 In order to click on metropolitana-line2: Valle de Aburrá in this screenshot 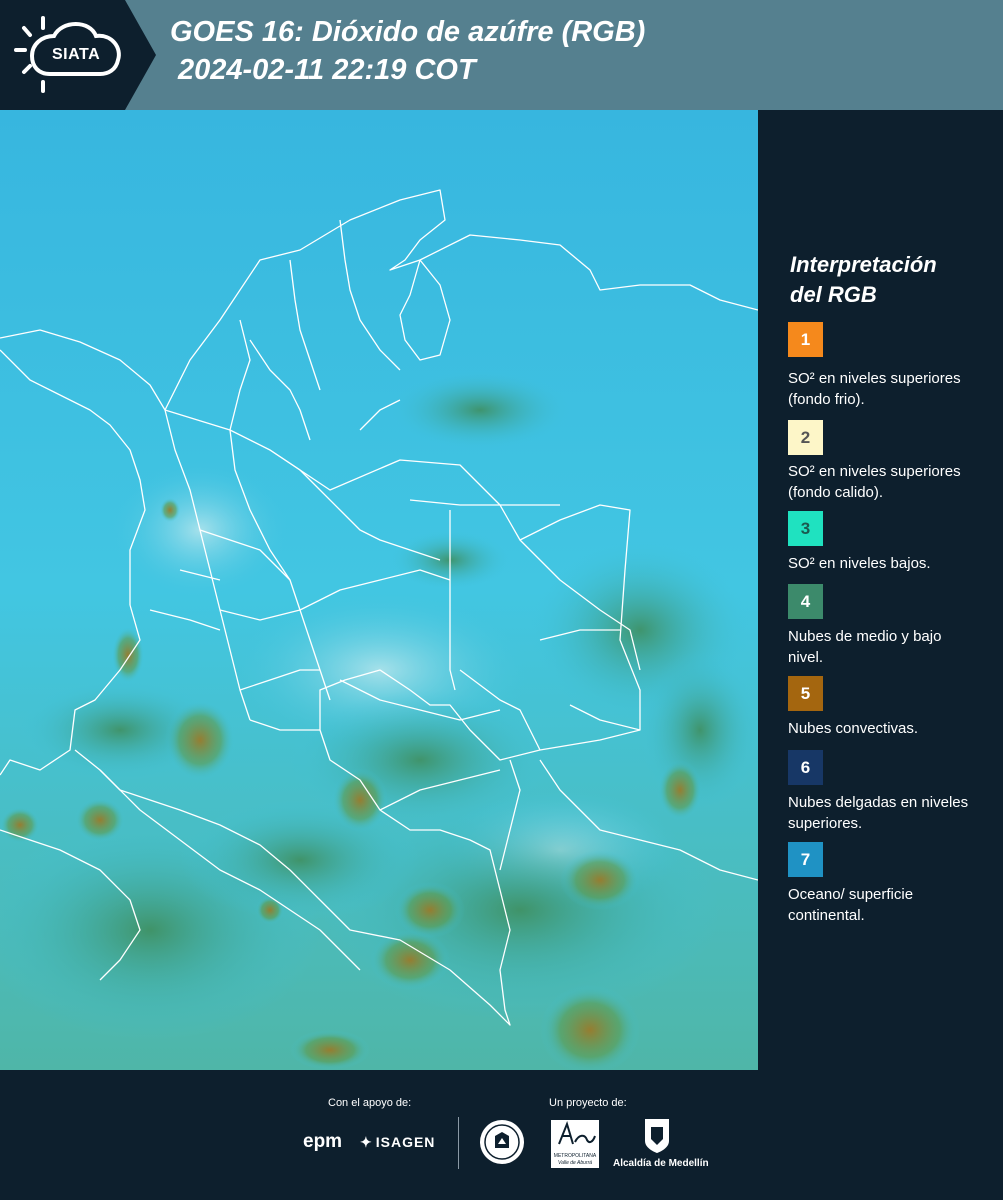, I will do `click(575, 1163)`.